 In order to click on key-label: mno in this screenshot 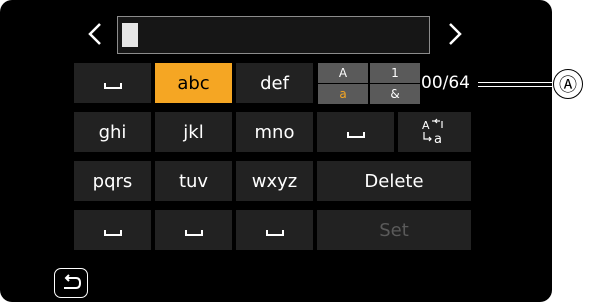, I will do `click(274, 132)`.